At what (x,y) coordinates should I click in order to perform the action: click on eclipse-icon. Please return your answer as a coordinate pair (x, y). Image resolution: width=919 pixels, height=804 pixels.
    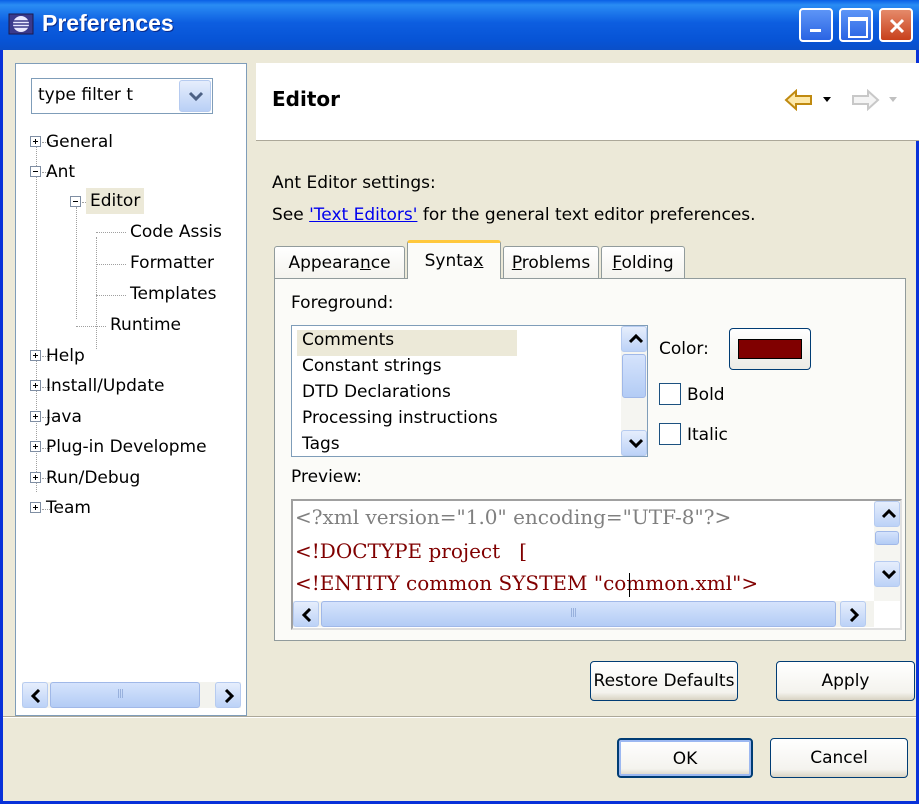
    Looking at the image, I should click on (22, 24).